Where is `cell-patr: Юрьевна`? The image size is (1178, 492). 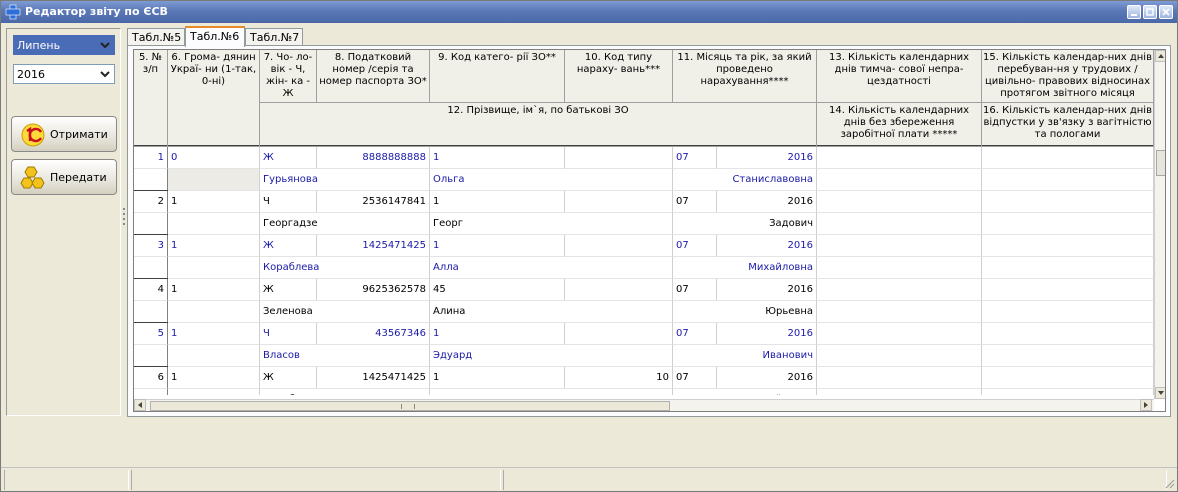 cell-patr: Юрьевна is located at coordinates (745, 312).